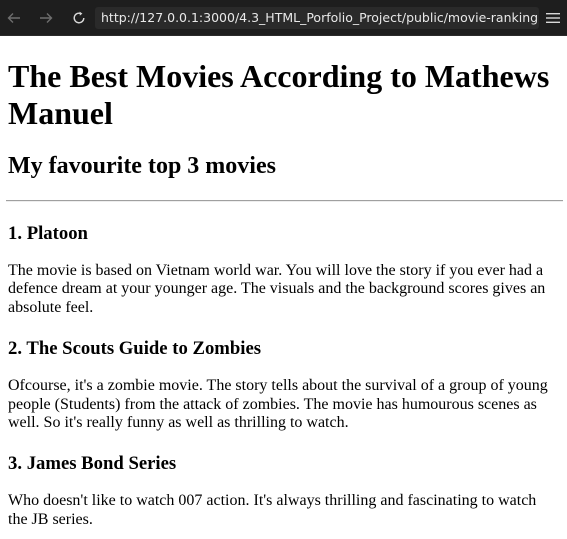  Describe the element at coordinates (284, 201) in the screenshot. I see `divider` at that location.